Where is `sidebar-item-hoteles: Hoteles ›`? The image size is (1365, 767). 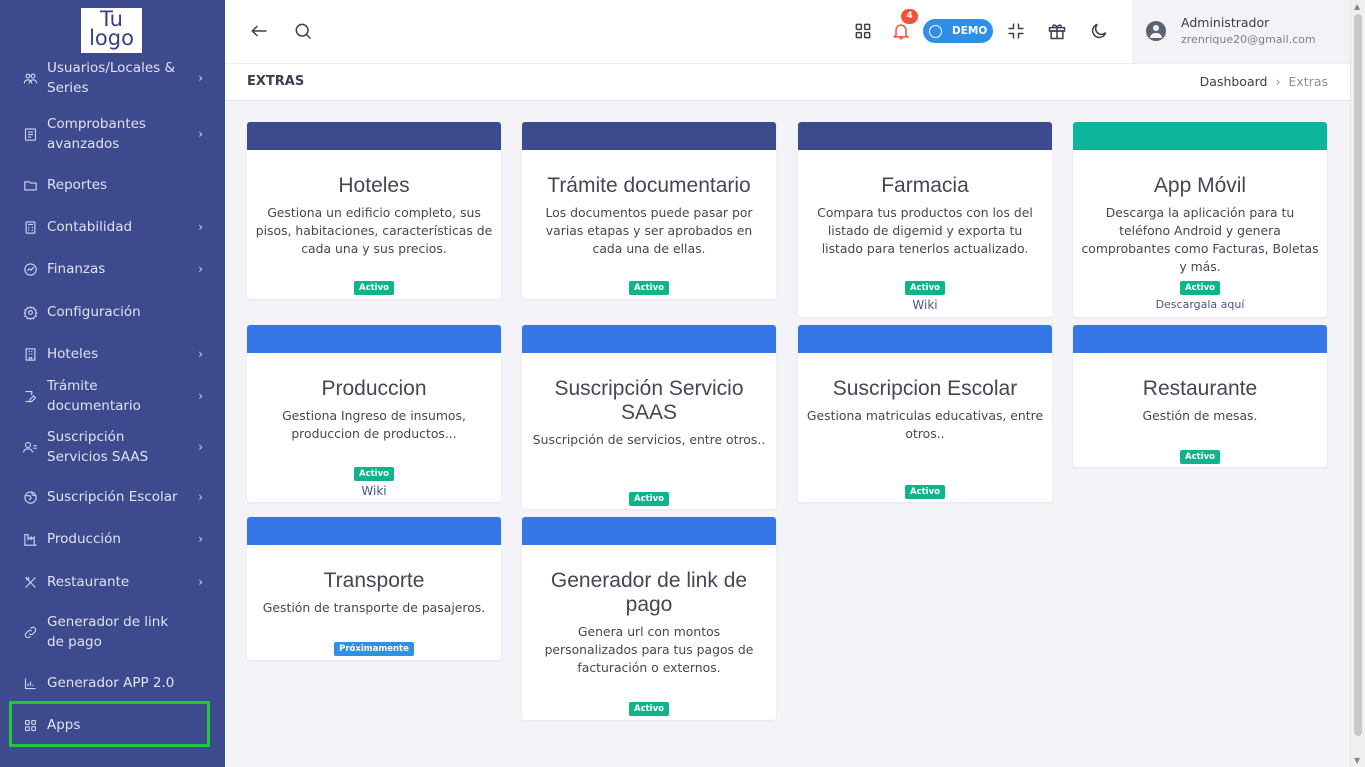
sidebar-item-hoteles: Hoteles › is located at coordinates (112, 354).